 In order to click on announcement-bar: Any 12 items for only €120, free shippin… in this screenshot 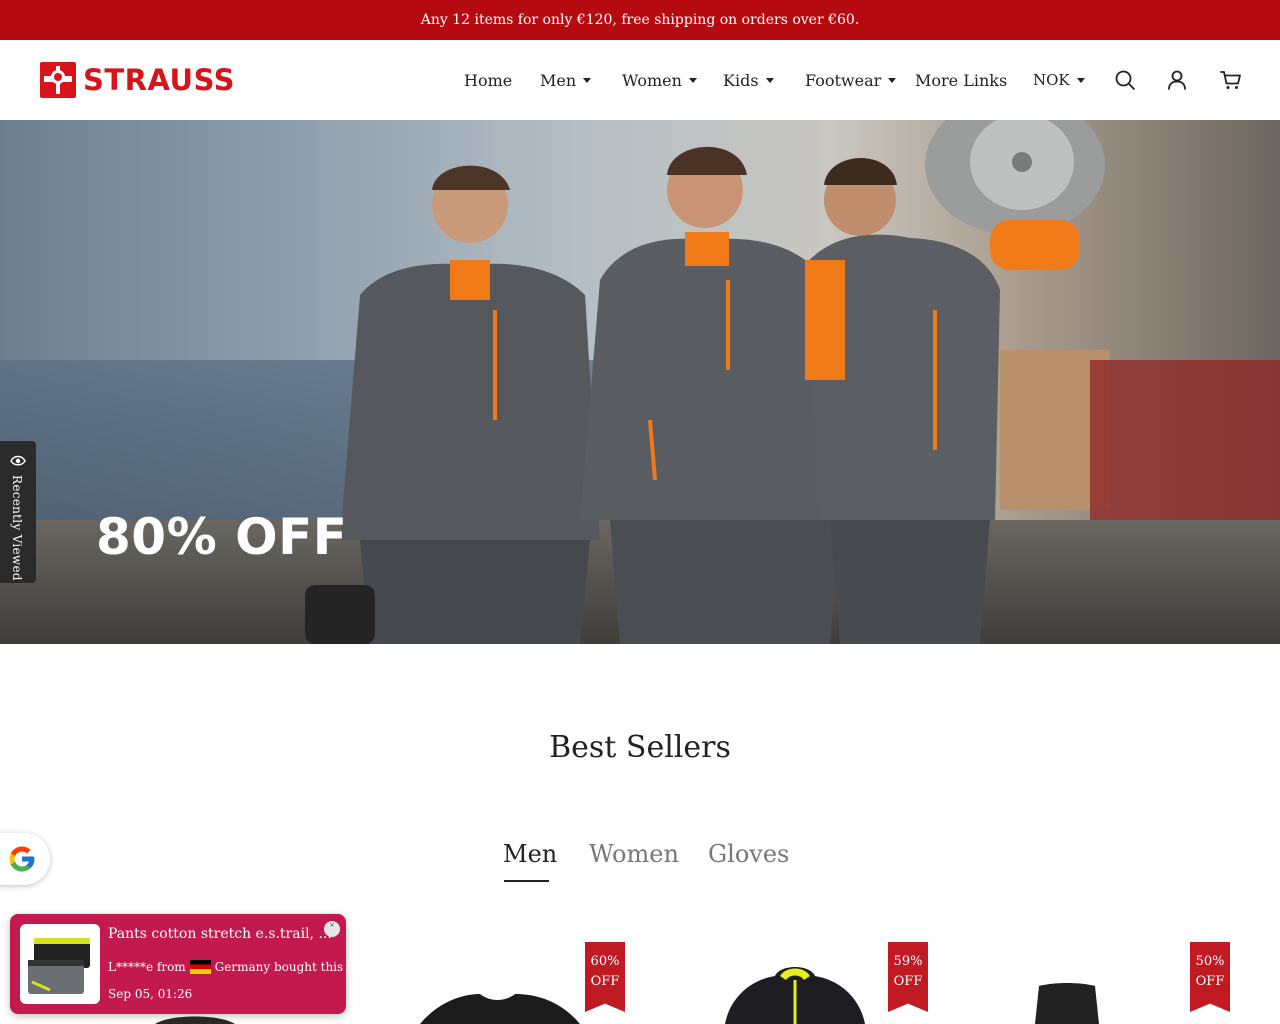, I will do `click(640, 20)`.